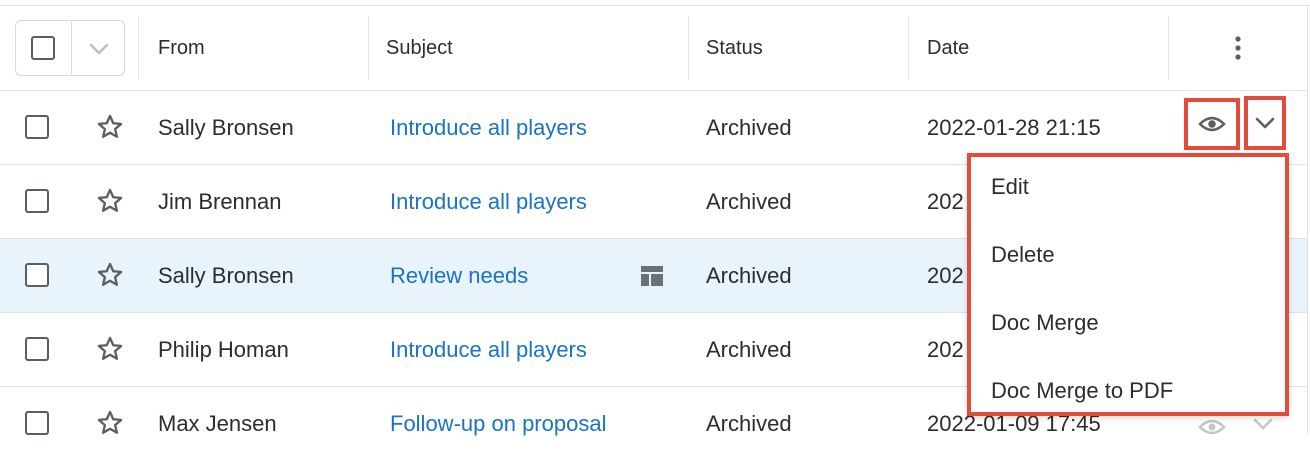  What do you see at coordinates (1238, 49) in the screenshot?
I see `kebab-menu-icon` at bounding box center [1238, 49].